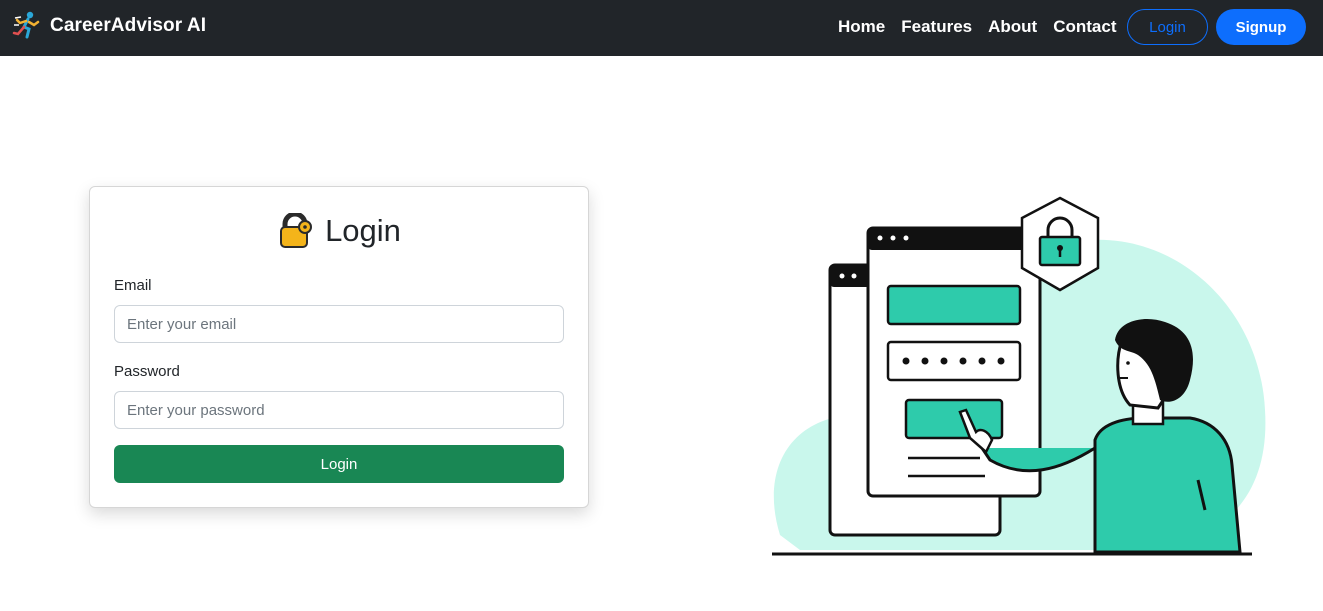 The height and width of the screenshot is (611, 1323). What do you see at coordinates (26, 25) in the screenshot?
I see `runner-icon` at bounding box center [26, 25].